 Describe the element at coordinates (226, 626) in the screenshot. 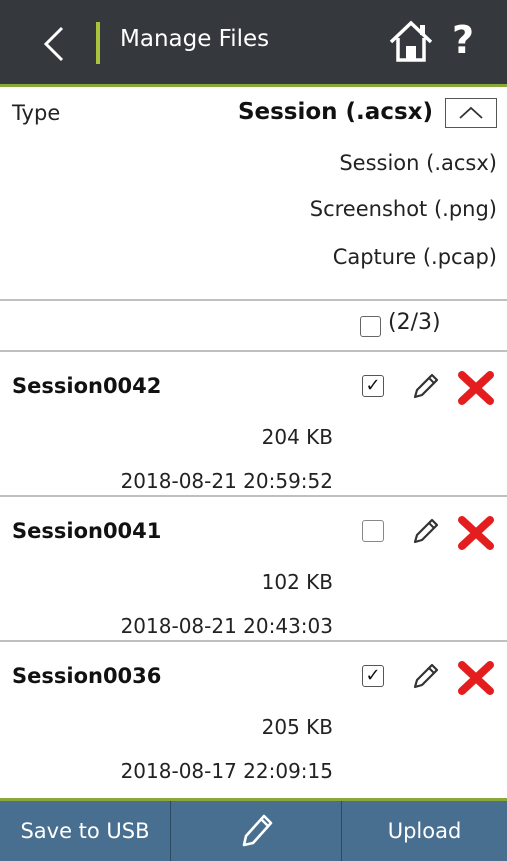

I see `file-date: 2018-08-21 20:43:03` at that location.